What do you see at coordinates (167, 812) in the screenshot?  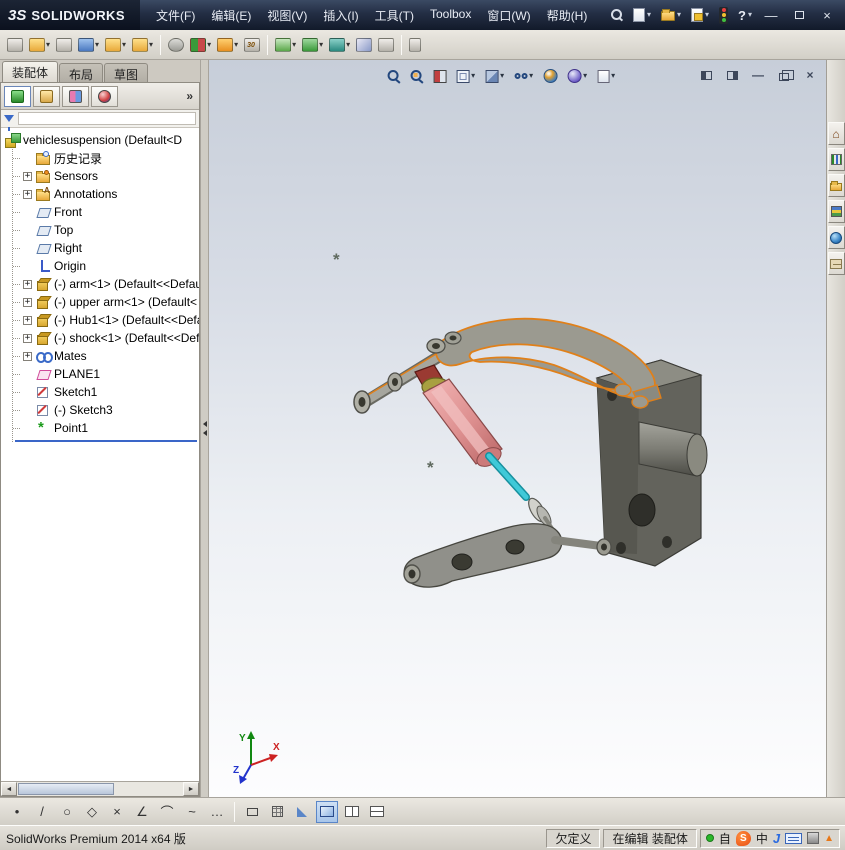 I see `sketch-arc-button: ⌒` at bounding box center [167, 812].